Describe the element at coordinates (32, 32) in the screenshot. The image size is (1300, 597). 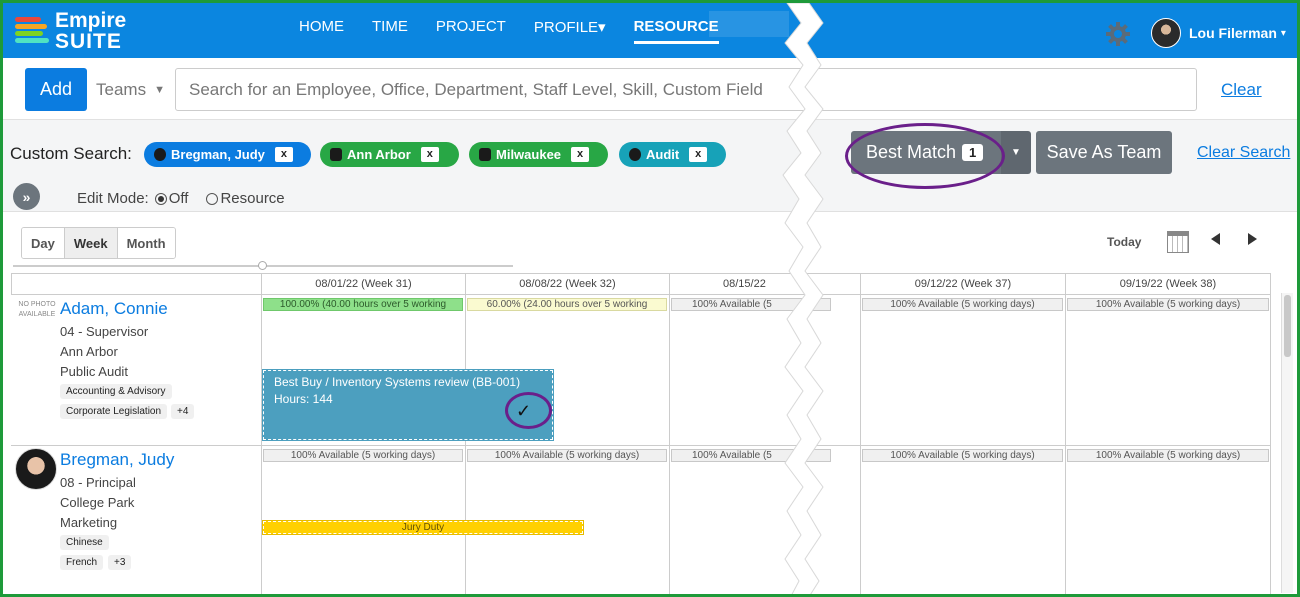
I see `logo-mark-icon` at that location.